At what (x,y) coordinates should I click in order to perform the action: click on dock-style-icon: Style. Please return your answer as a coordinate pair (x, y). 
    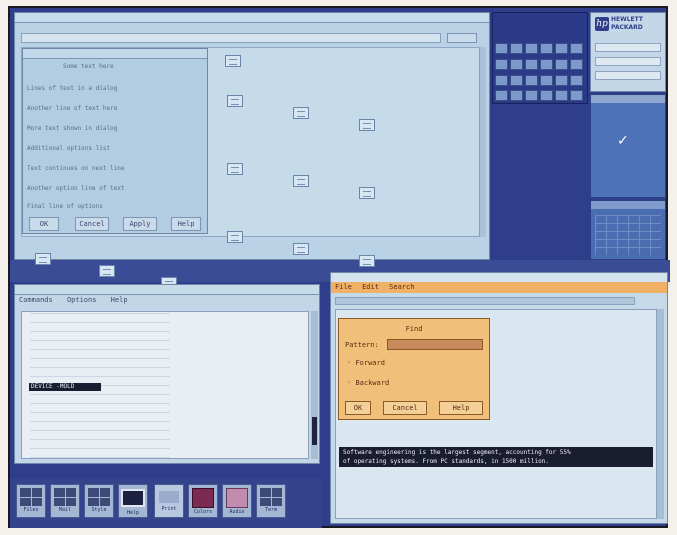
    Looking at the image, I should click on (99, 501).